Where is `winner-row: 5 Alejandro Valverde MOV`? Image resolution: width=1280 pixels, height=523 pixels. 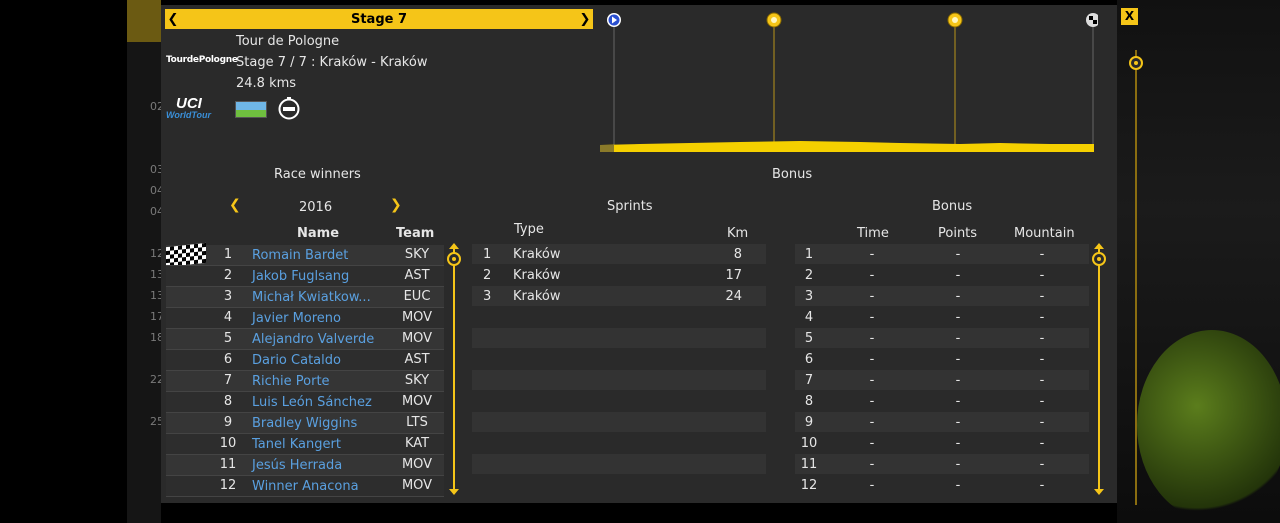
winner-row: 5 Alejandro Valverde MOV is located at coordinates (305, 339).